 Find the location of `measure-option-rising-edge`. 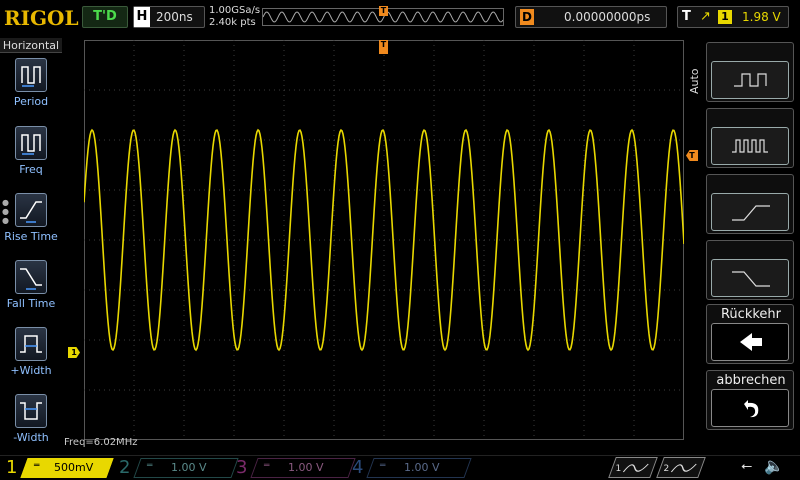

measure-option-rising-edge is located at coordinates (750, 204).